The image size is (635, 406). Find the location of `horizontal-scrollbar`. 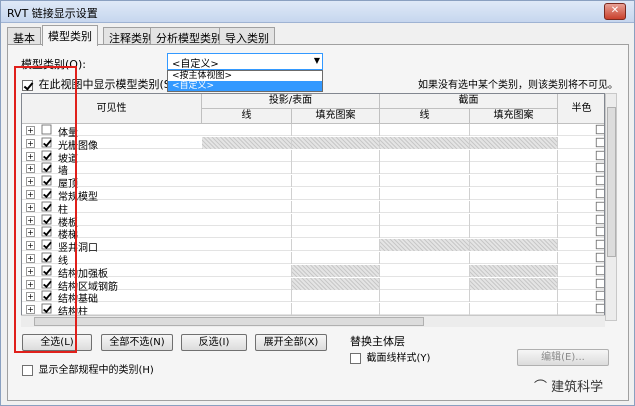

horizontal-scrollbar is located at coordinates (313, 321).